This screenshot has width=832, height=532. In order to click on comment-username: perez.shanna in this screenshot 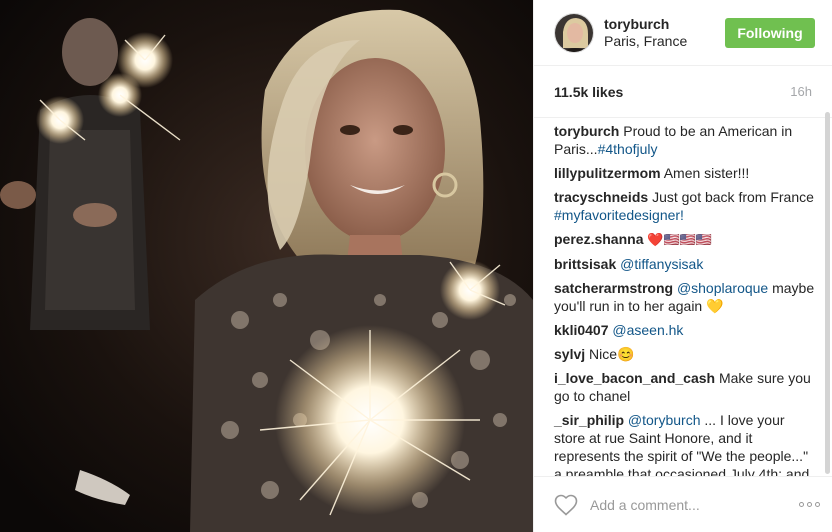, I will do `click(598, 239)`.